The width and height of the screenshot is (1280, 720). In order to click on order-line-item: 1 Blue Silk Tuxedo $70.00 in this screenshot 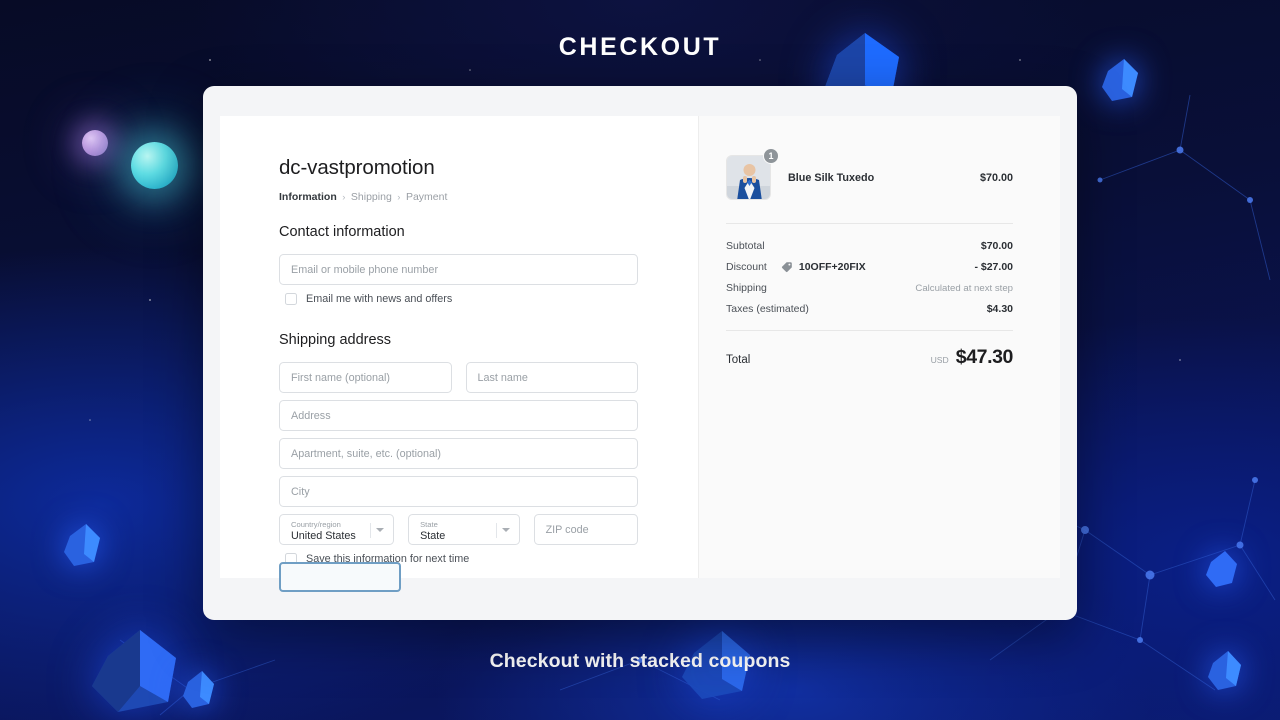, I will do `click(869, 174)`.